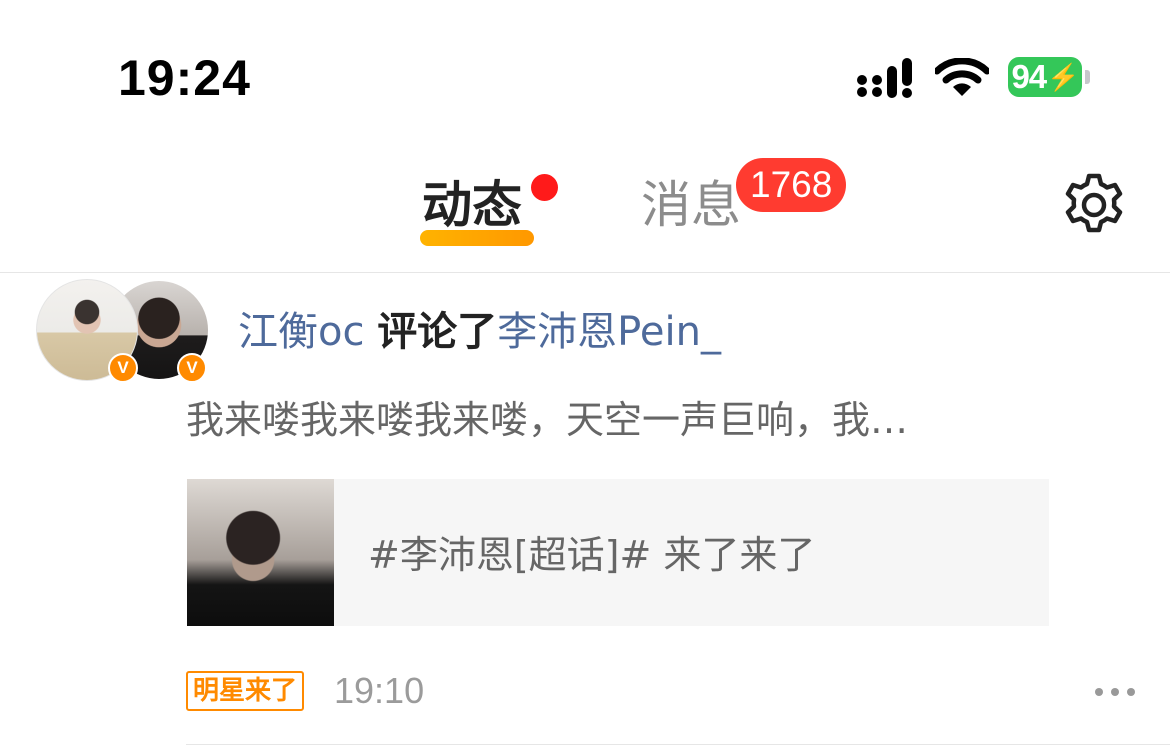 The height and width of the screenshot is (749, 1170). I want to click on target-name-link: 李沛恩Pein_, so click(609, 332).